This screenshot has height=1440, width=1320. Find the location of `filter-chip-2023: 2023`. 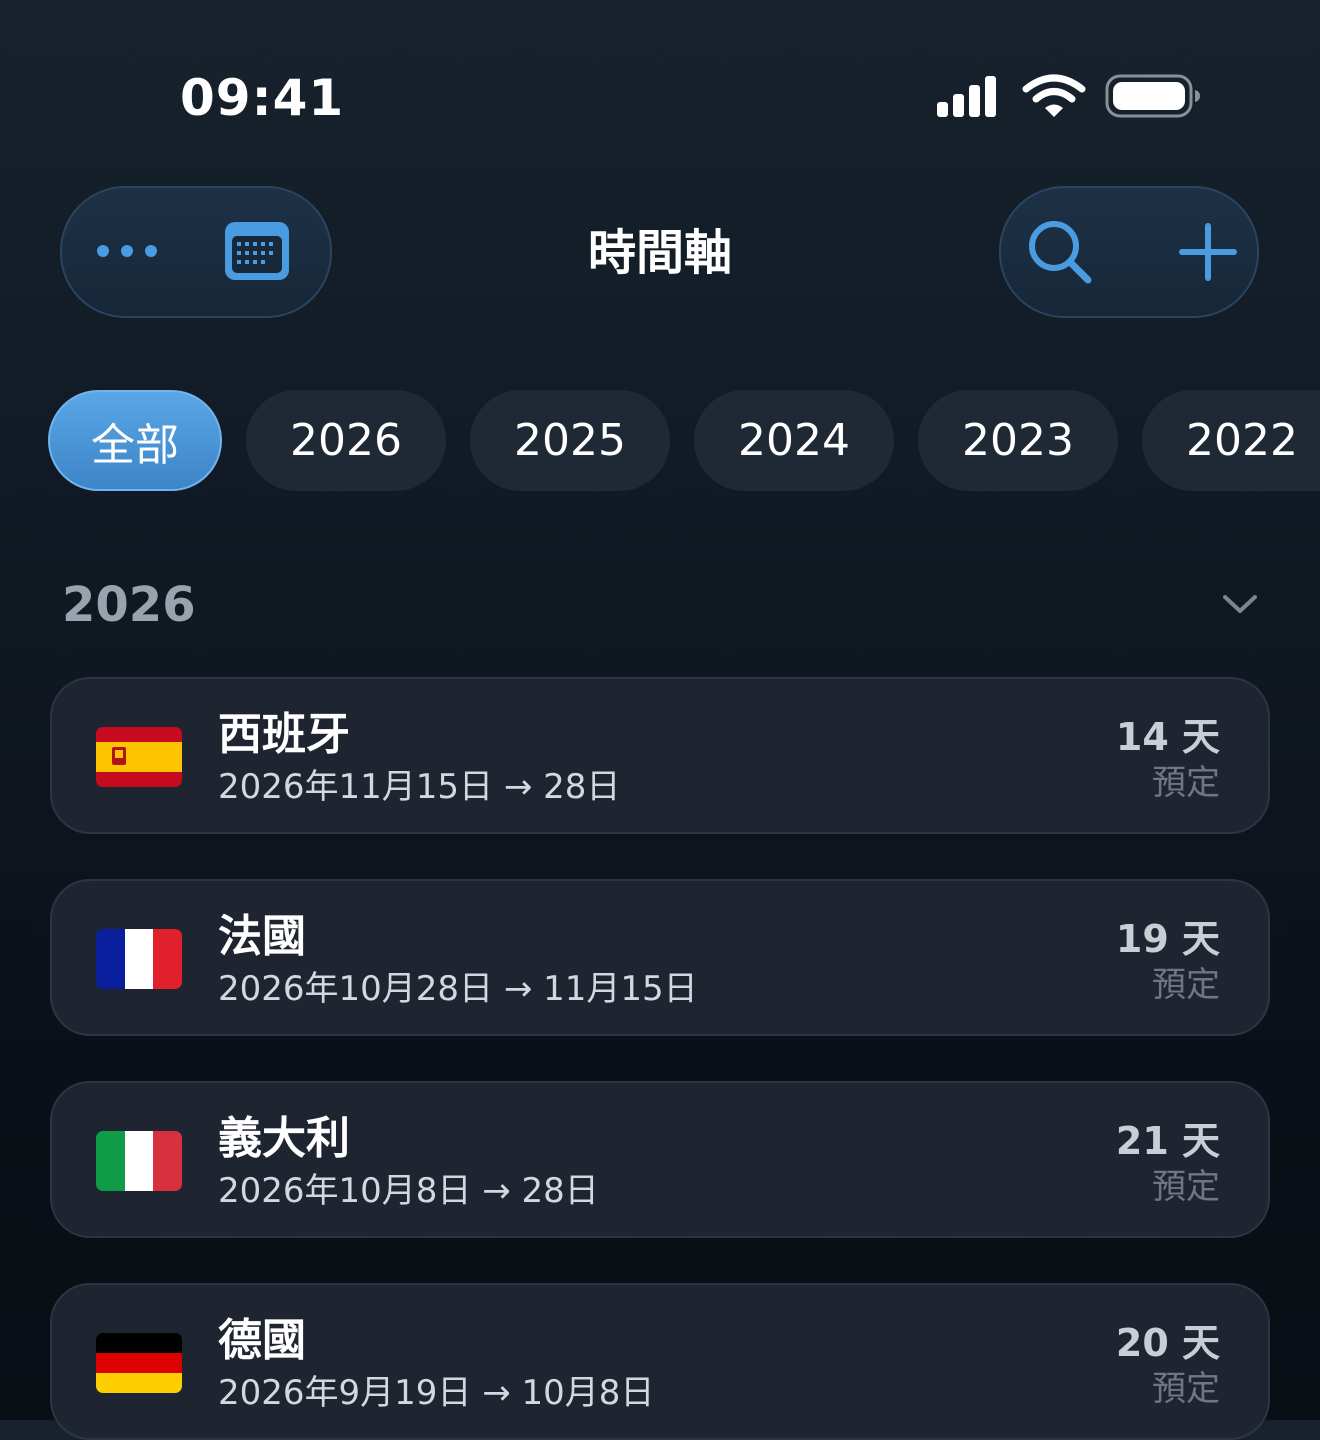

filter-chip-2023: 2023 is located at coordinates (1018, 440).